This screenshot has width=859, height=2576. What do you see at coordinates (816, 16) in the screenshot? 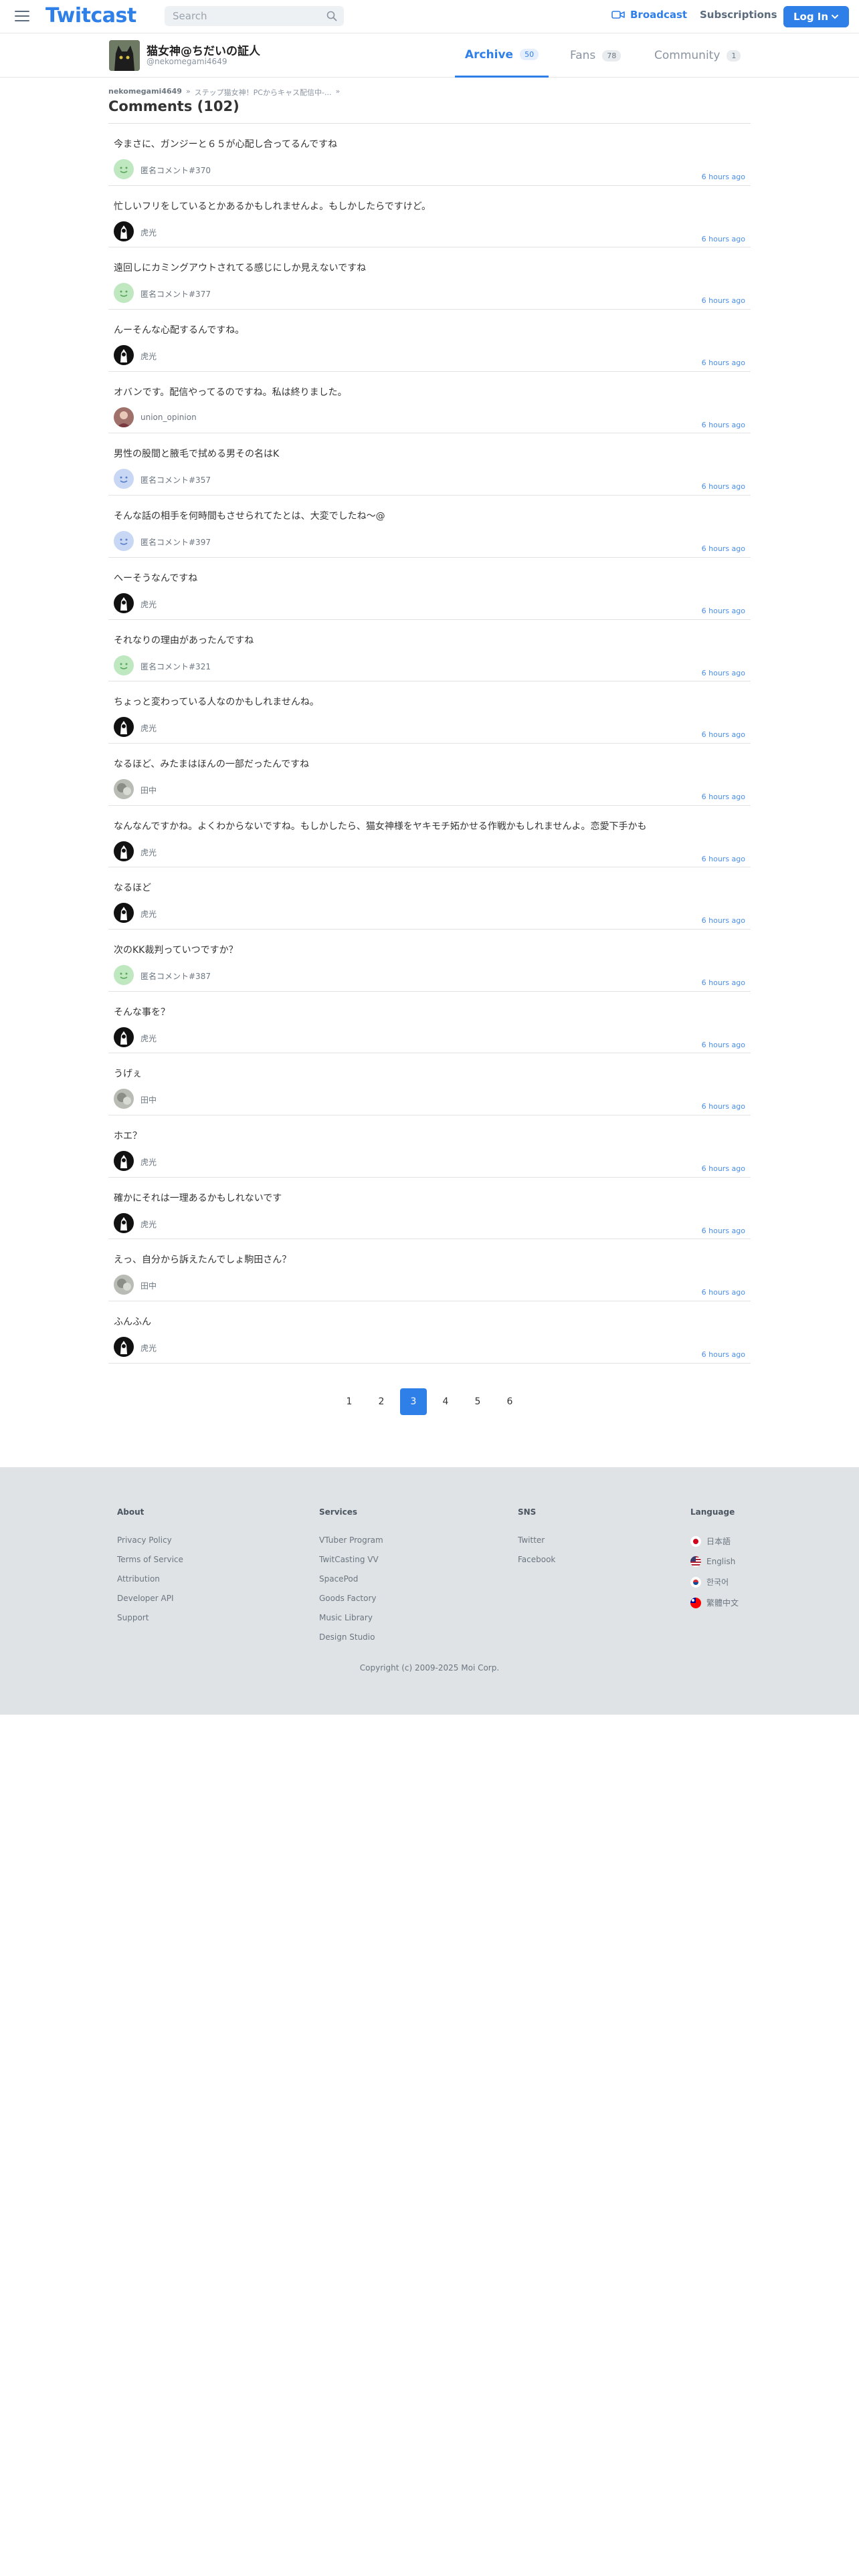
I see `login-button: Log In` at bounding box center [816, 16].